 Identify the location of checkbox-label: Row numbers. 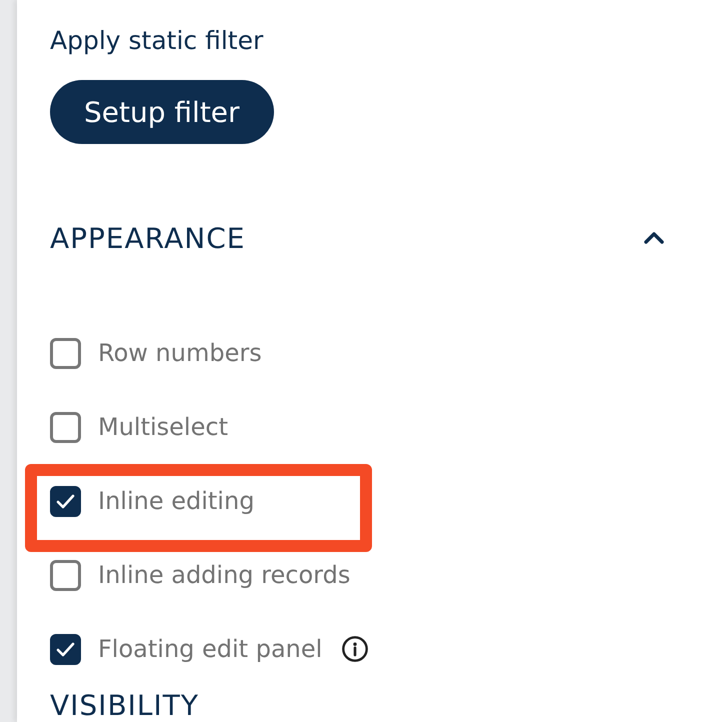
(180, 353).